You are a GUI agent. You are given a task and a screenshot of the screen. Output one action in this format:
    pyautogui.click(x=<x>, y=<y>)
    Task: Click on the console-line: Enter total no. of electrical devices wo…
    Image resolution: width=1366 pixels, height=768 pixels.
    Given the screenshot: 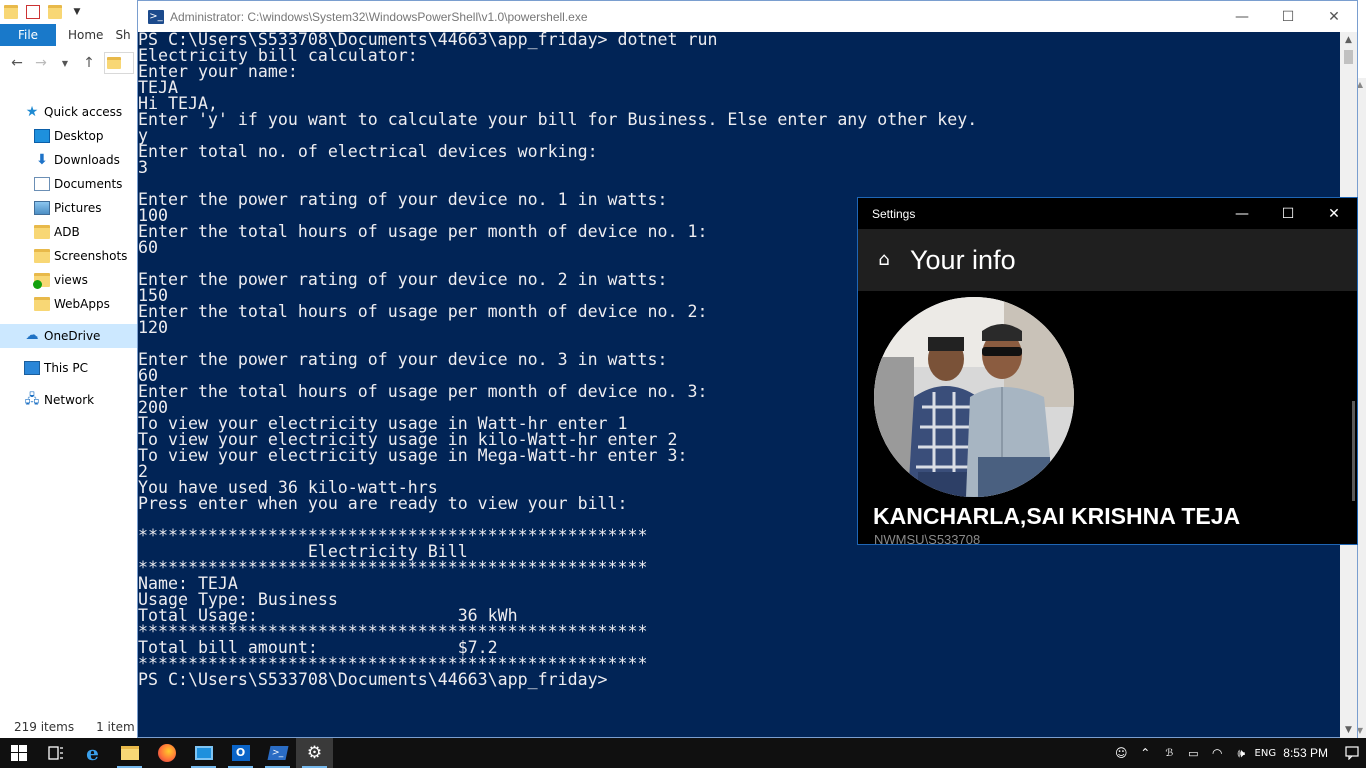 What is the action you would take?
    pyautogui.click(x=368, y=151)
    